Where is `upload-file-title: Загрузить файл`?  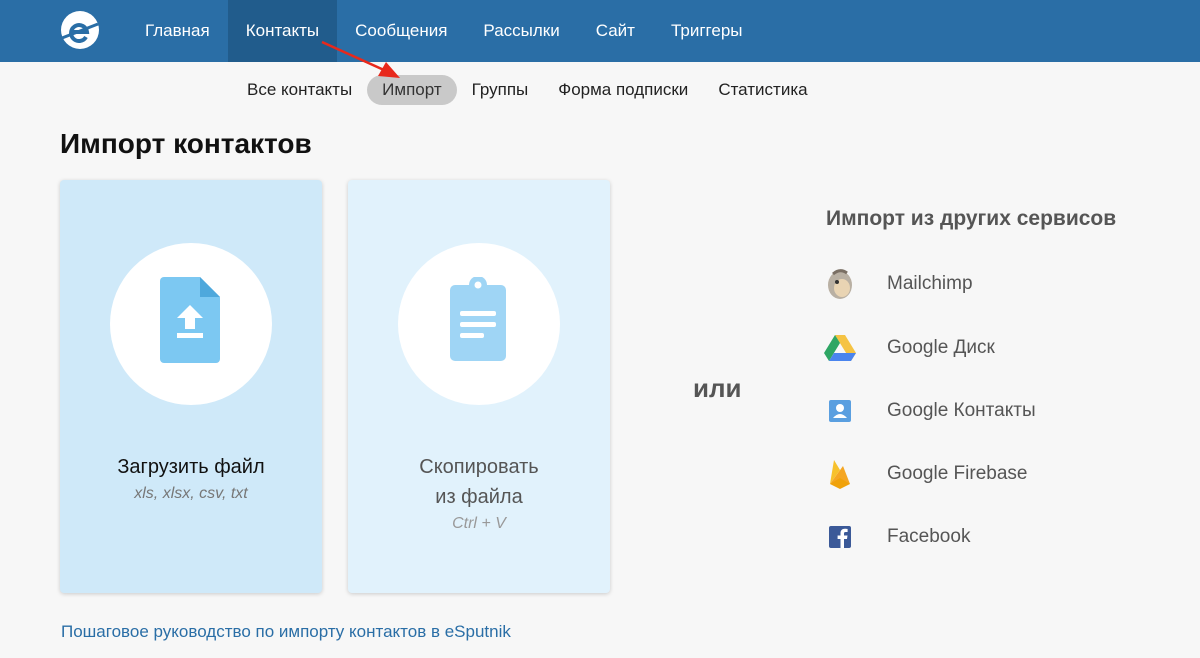
upload-file-title: Загрузить файл is located at coordinates (191, 467).